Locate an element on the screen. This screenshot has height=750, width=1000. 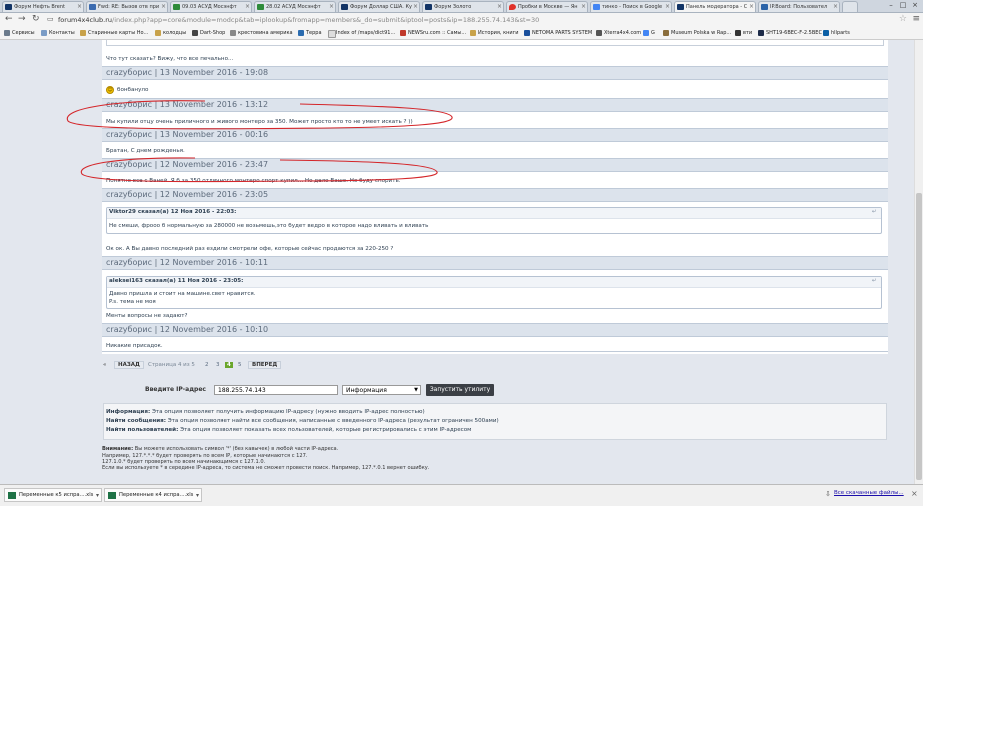
mail-icon is located at coordinates (92, 7).